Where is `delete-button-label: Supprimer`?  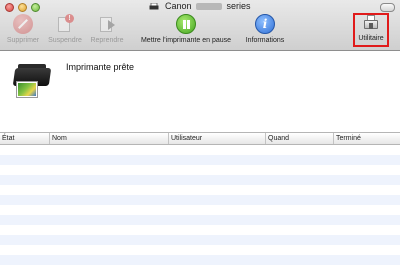
delete-button-label: Supprimer is located at coordinates (23, 40).